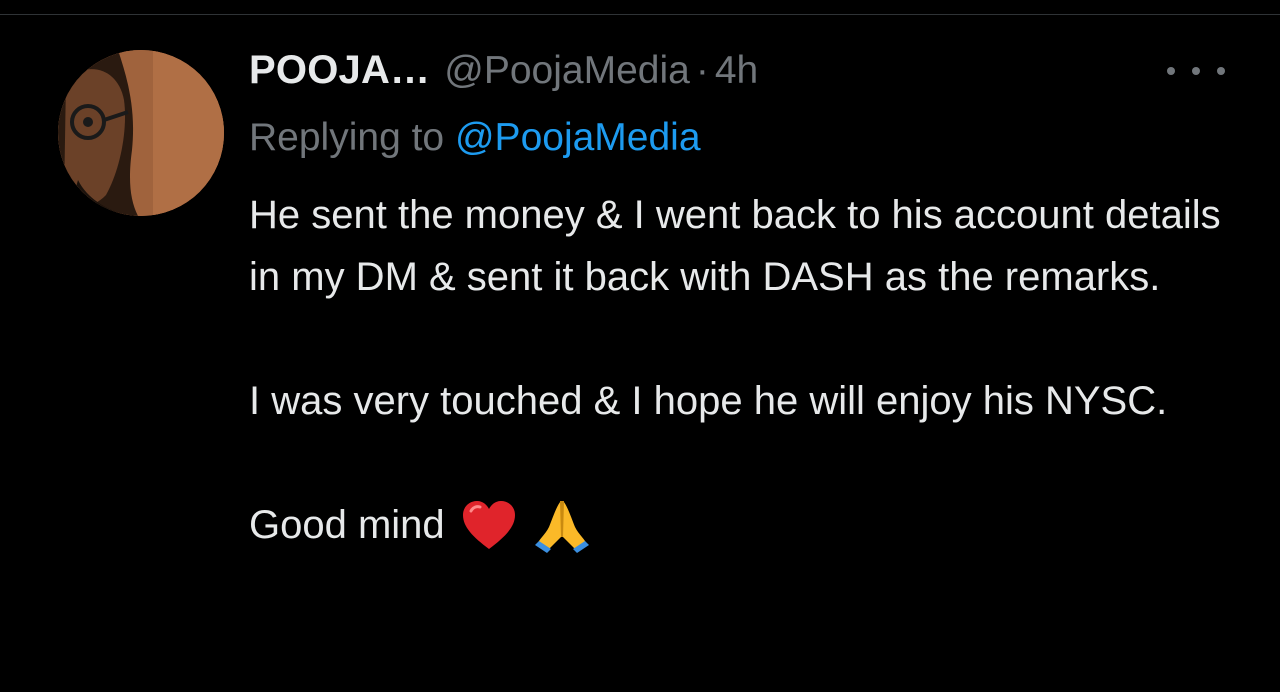 This screenshot has height=692, width=1280. What do you see at coordinates (347, 137) in the screenshot?
I see `replying-to-label: Replying to` at bounding box center [347, 137].